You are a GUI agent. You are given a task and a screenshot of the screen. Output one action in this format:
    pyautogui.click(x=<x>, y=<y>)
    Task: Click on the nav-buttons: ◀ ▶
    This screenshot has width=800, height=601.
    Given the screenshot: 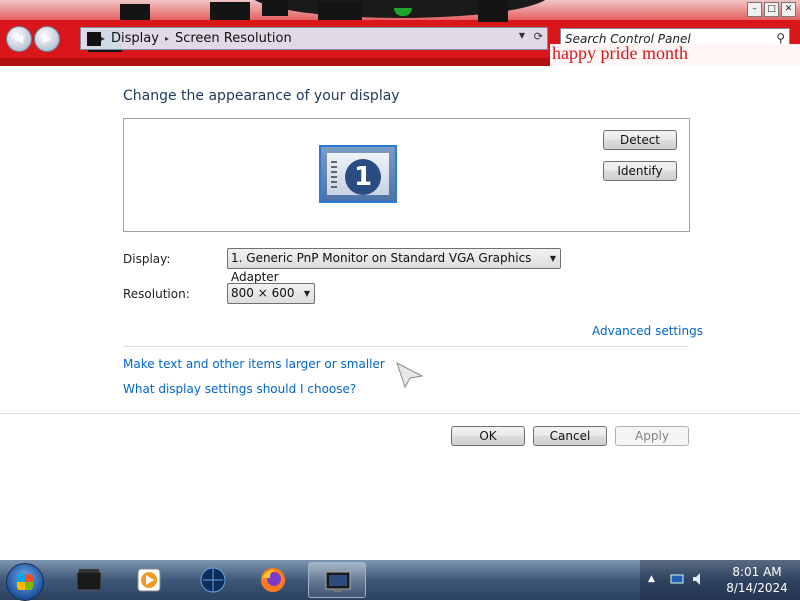 What is the action you would take?
    pyautogui.click(x=33, y=39)
    